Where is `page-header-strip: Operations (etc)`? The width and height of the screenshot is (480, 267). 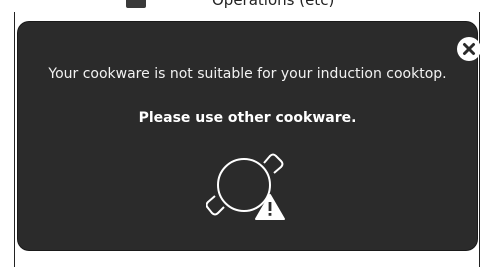
page-header-strip: Operations (etc) is located at coordinates (240, 6).